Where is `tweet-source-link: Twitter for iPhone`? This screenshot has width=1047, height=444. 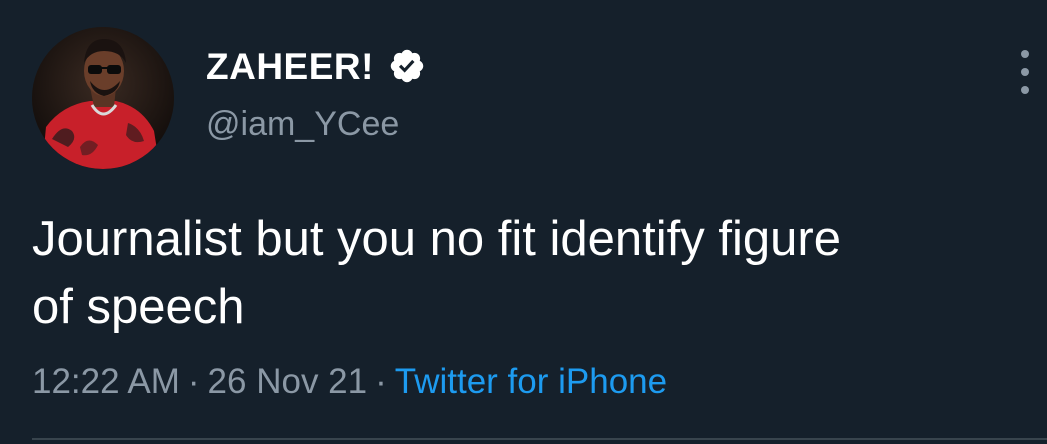
tweet-source-link: Twitter for iPhone is located at coordinates (531, 381).